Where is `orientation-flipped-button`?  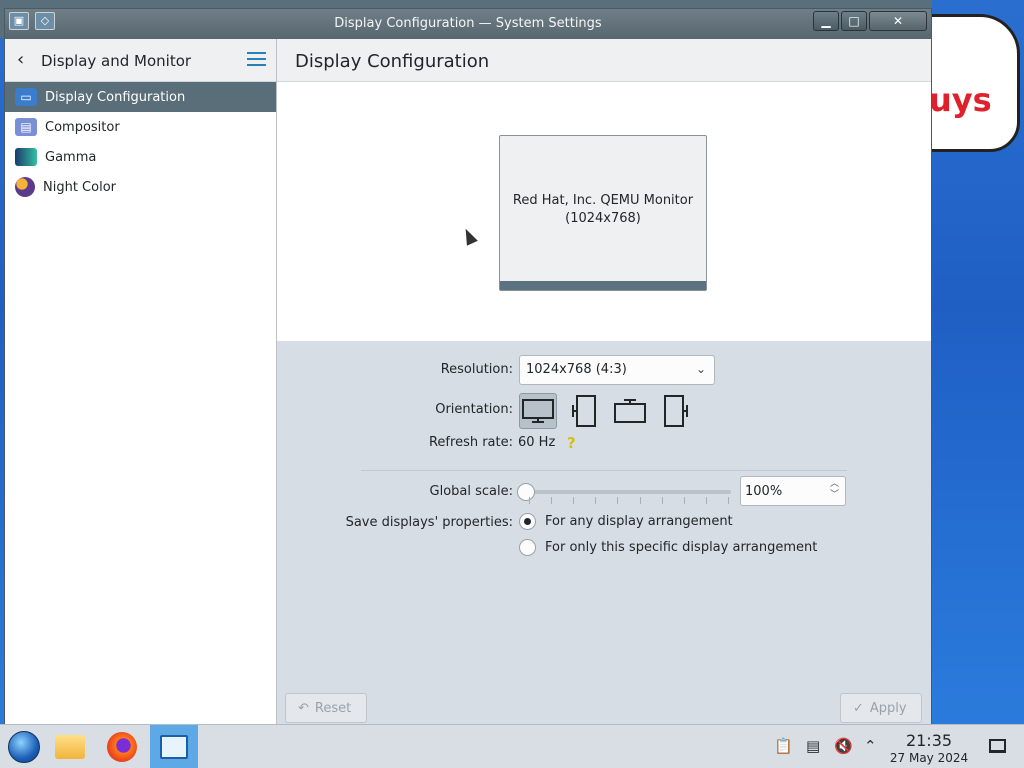 orientation-flipped-button is located at coordinates (630, 411).